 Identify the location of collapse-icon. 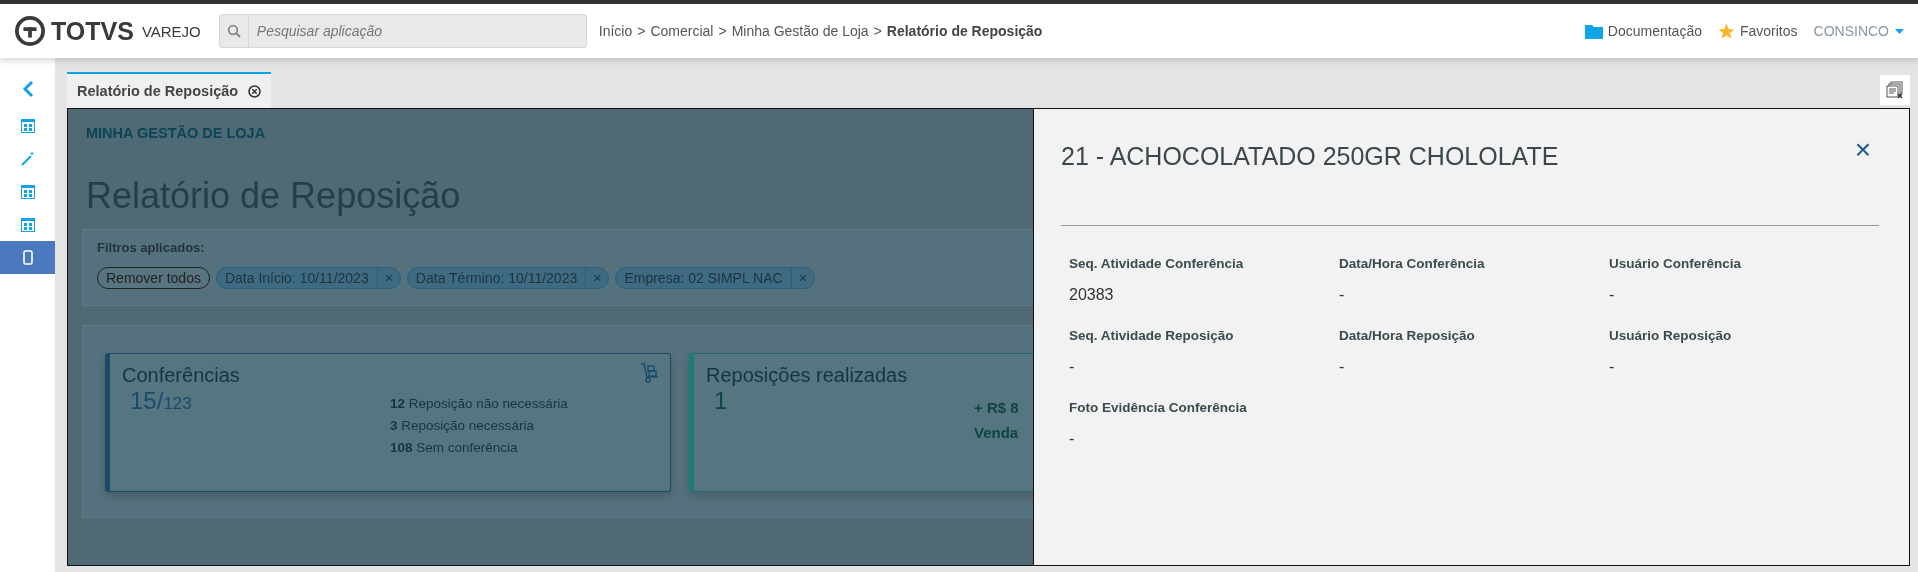
(27, 89).